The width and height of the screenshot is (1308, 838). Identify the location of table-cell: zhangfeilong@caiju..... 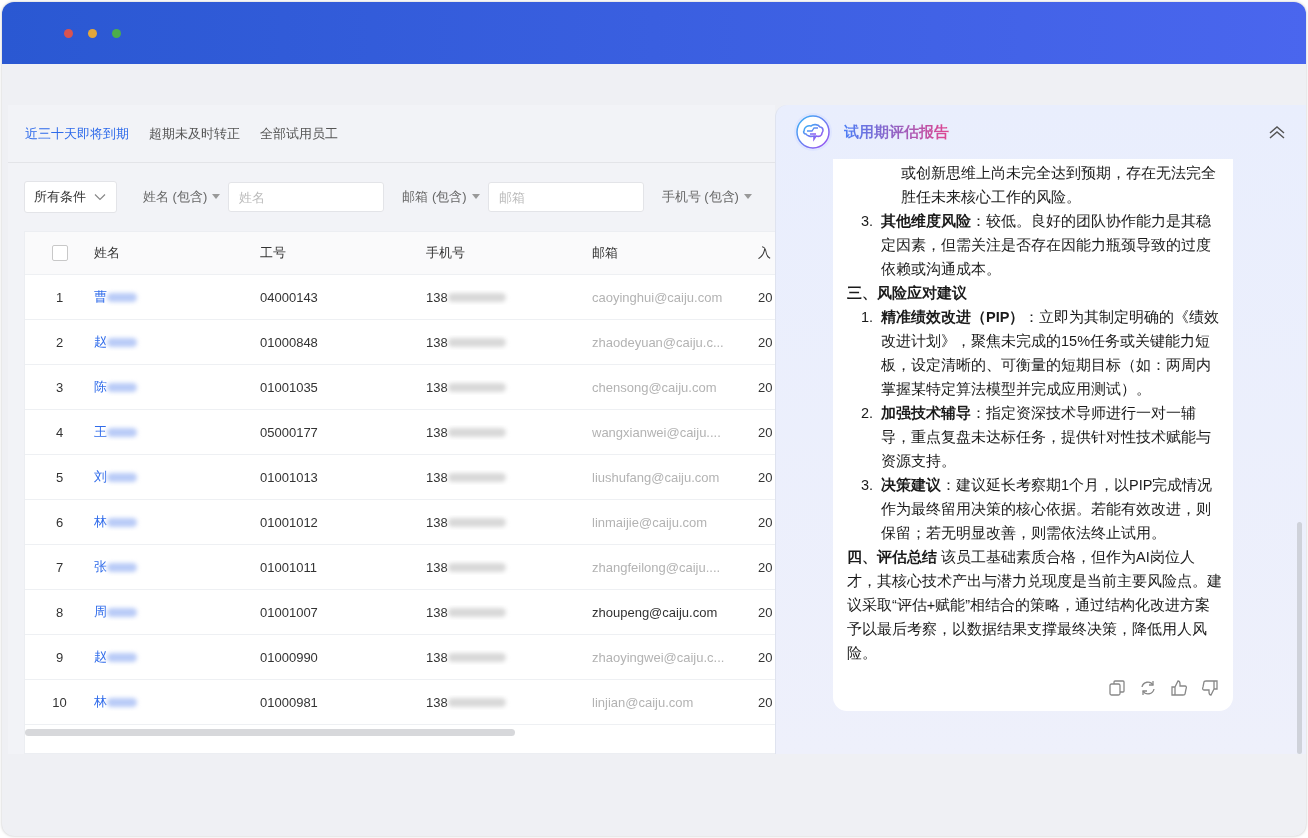
(656, 567).